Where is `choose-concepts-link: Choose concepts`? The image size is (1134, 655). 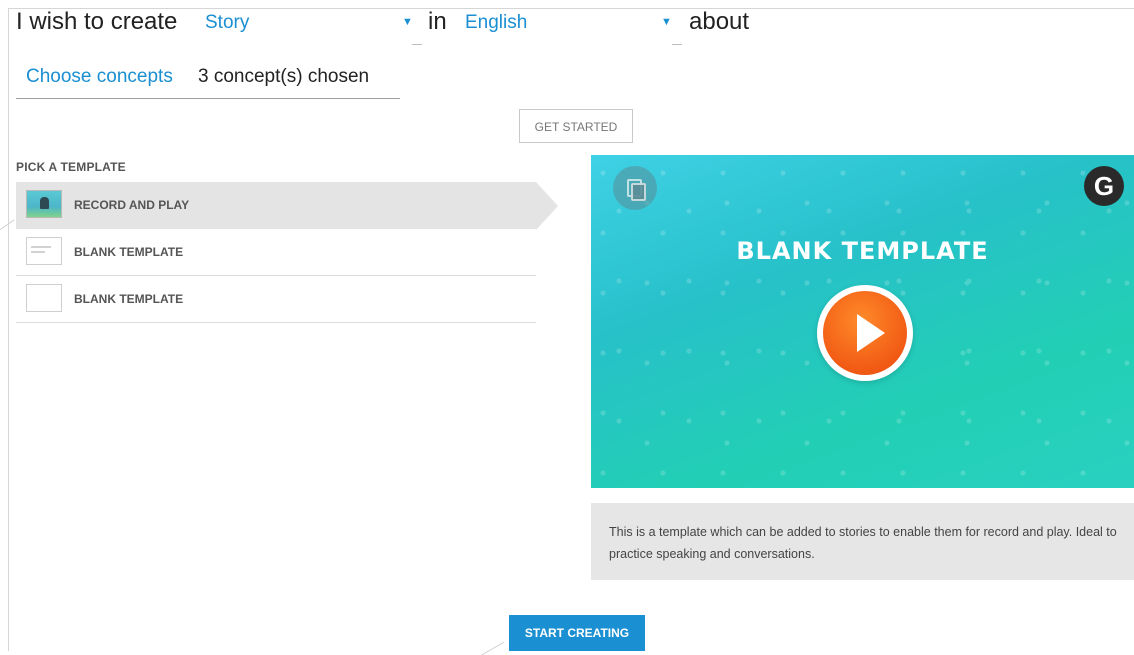
choose-concepts-link: Choose concepts is located at coordinates (99, 77).